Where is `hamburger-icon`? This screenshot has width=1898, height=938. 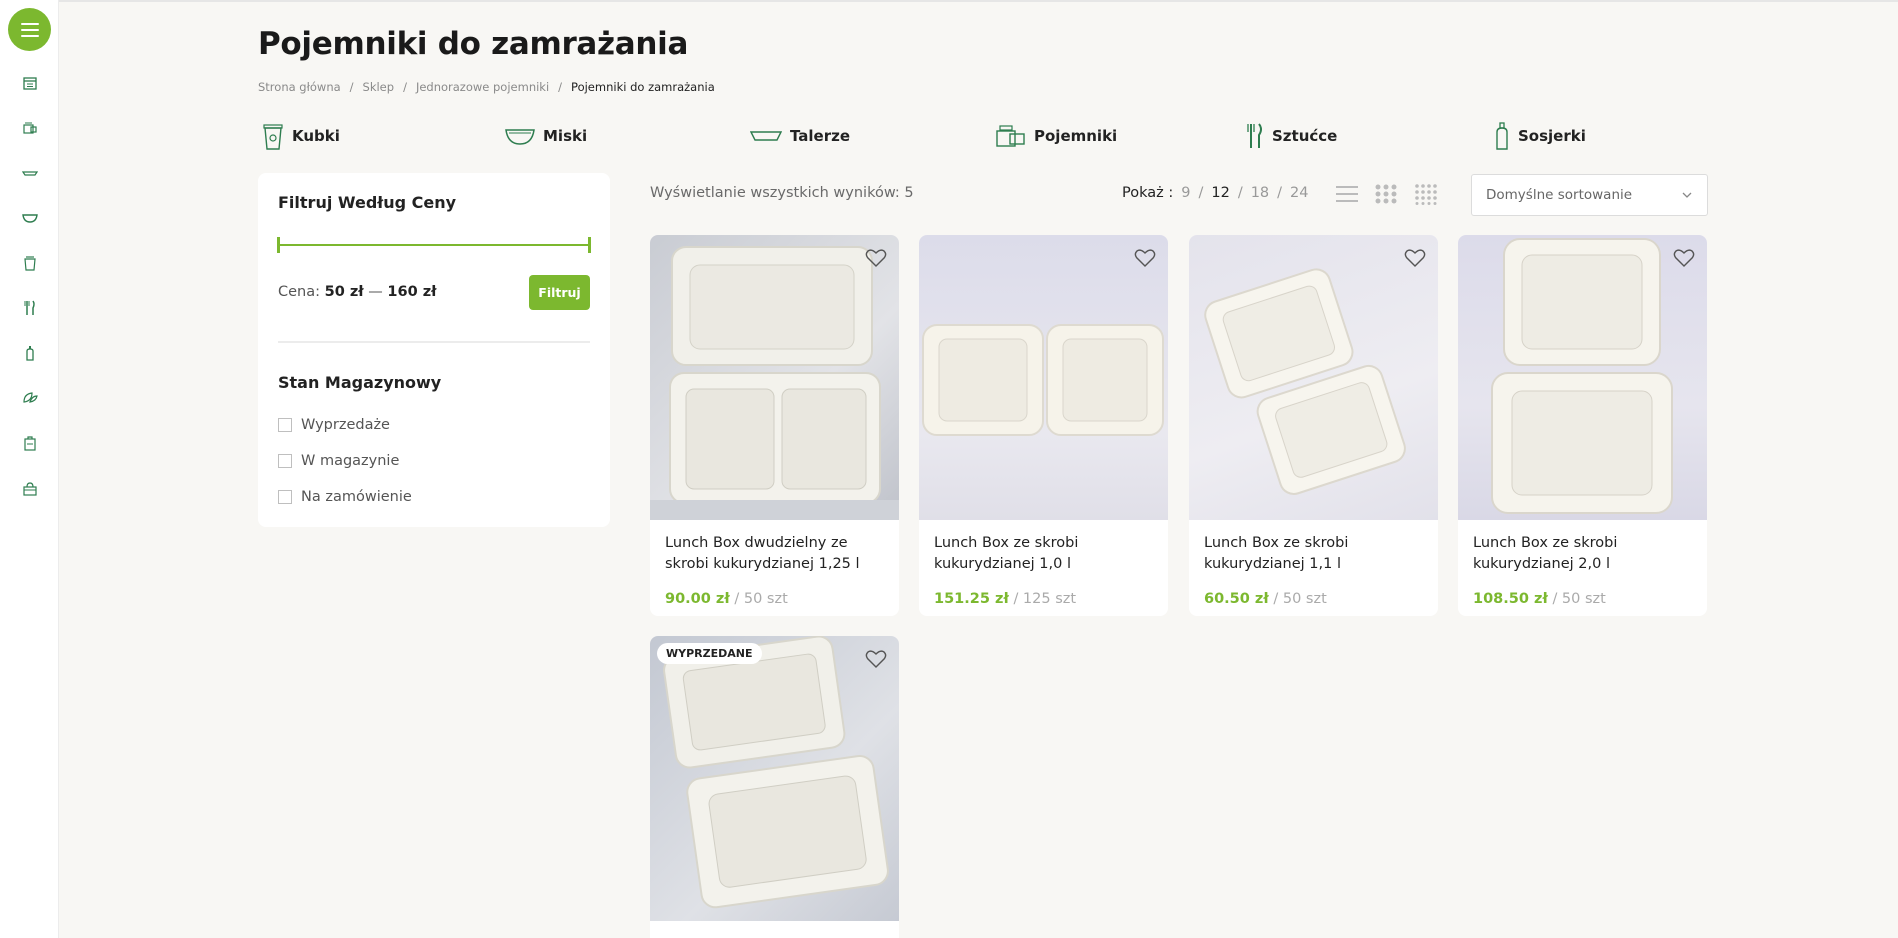 hamburger-icon is located at coordinates (29, 29).